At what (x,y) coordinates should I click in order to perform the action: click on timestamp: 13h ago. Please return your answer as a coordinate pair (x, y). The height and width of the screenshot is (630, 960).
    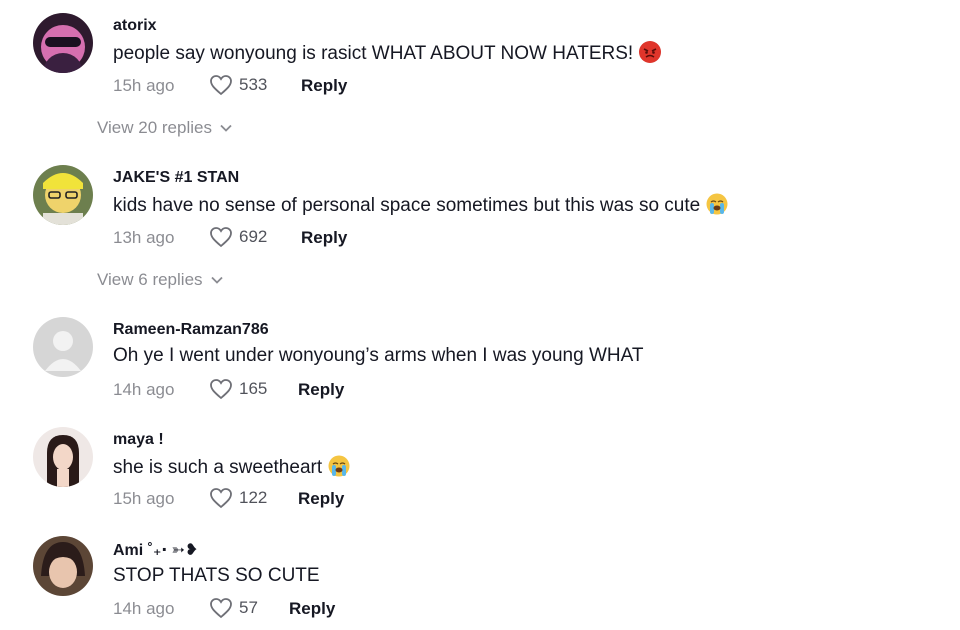
    Looking at the image, I should click on (144, 237).